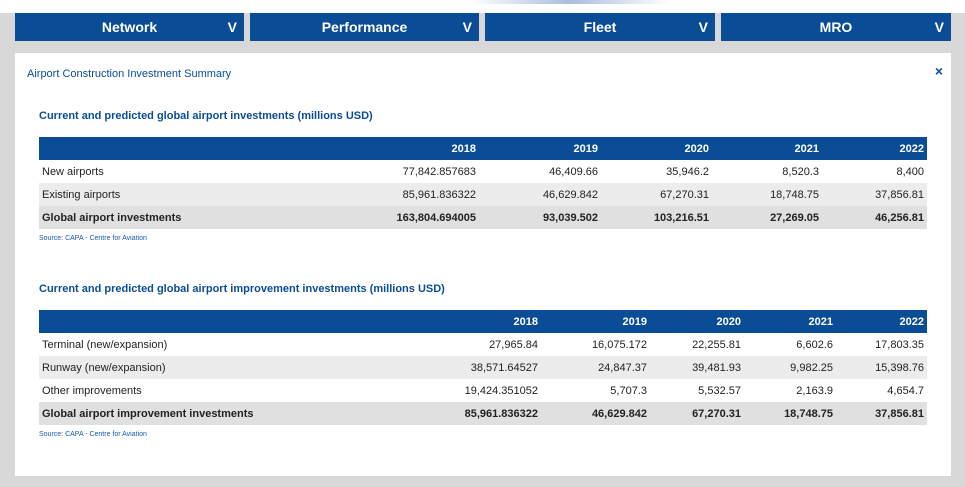 Image resolution: width=965 pixels, height=487 pixels. I want to click on table-cell: 15,398.76, so click(881, 367).